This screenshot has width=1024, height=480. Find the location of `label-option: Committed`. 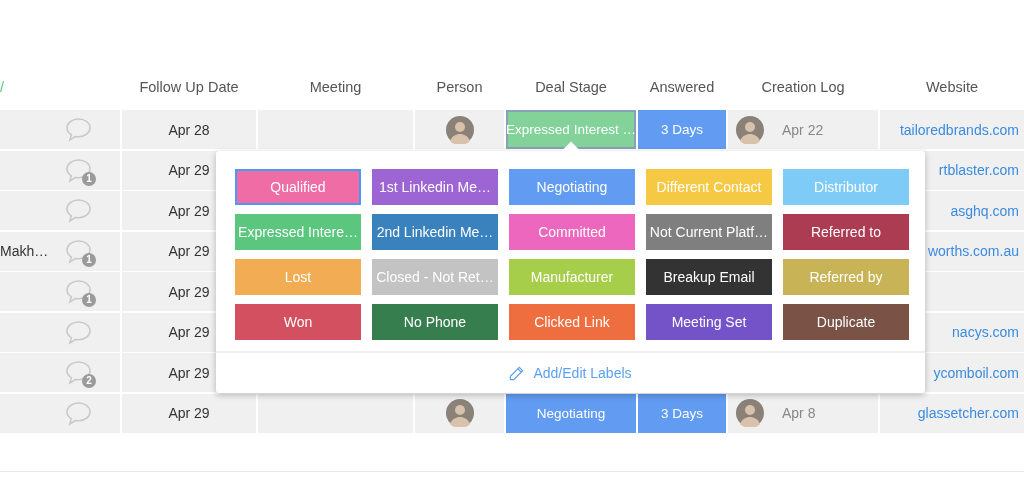

label-option: Committed is located at coordinates (572, 232).